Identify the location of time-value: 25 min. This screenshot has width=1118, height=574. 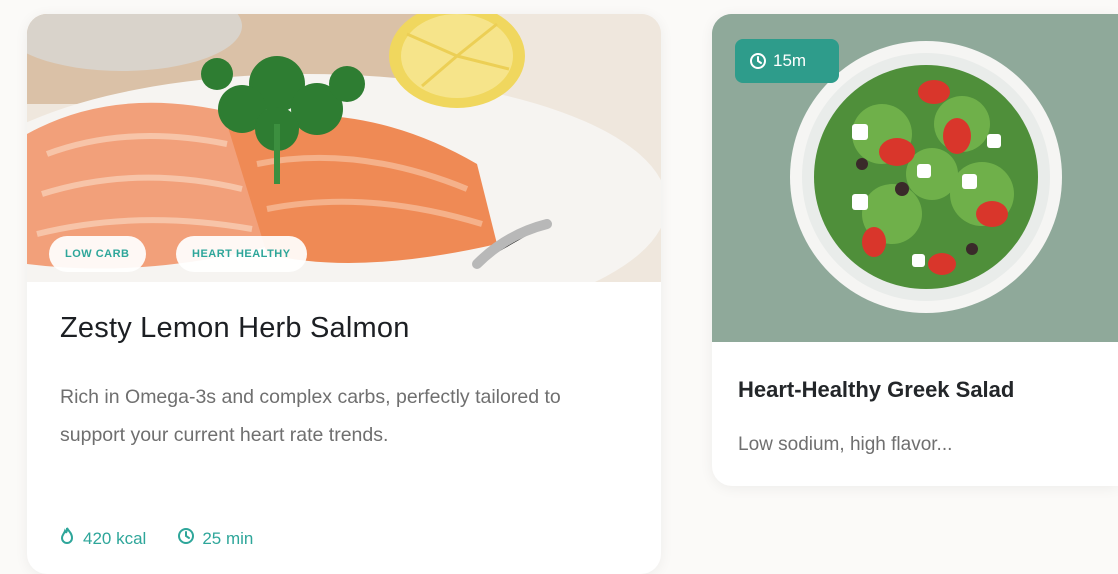
(228, 538).